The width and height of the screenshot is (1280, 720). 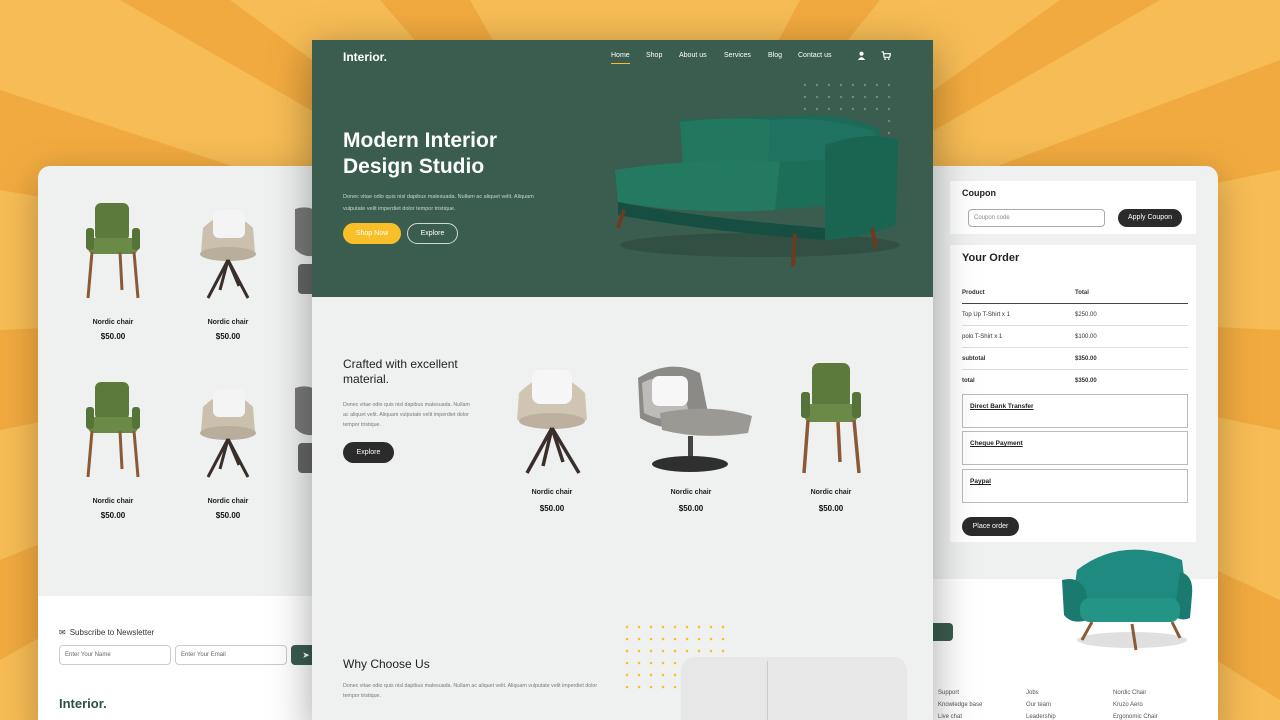 I want to click on email-input: Enter Your Email, so click(x=231, y=655).